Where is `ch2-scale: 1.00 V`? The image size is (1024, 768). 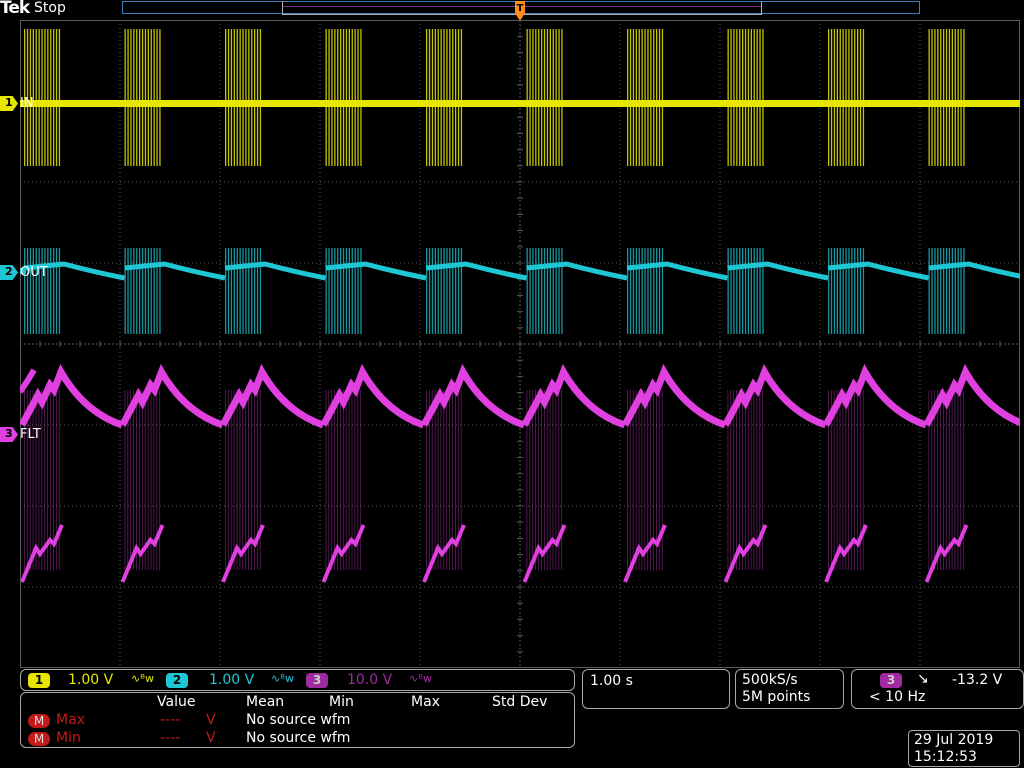
ch2-scale: 1.00 V is located at coordinates (231, 680).